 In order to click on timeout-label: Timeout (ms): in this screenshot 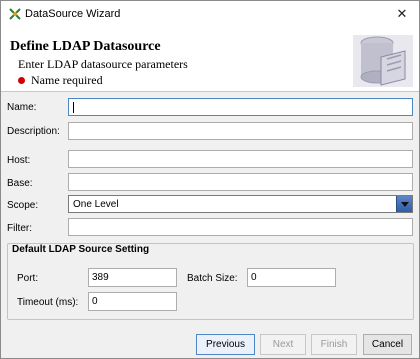, I will do `click(48, 302)`.